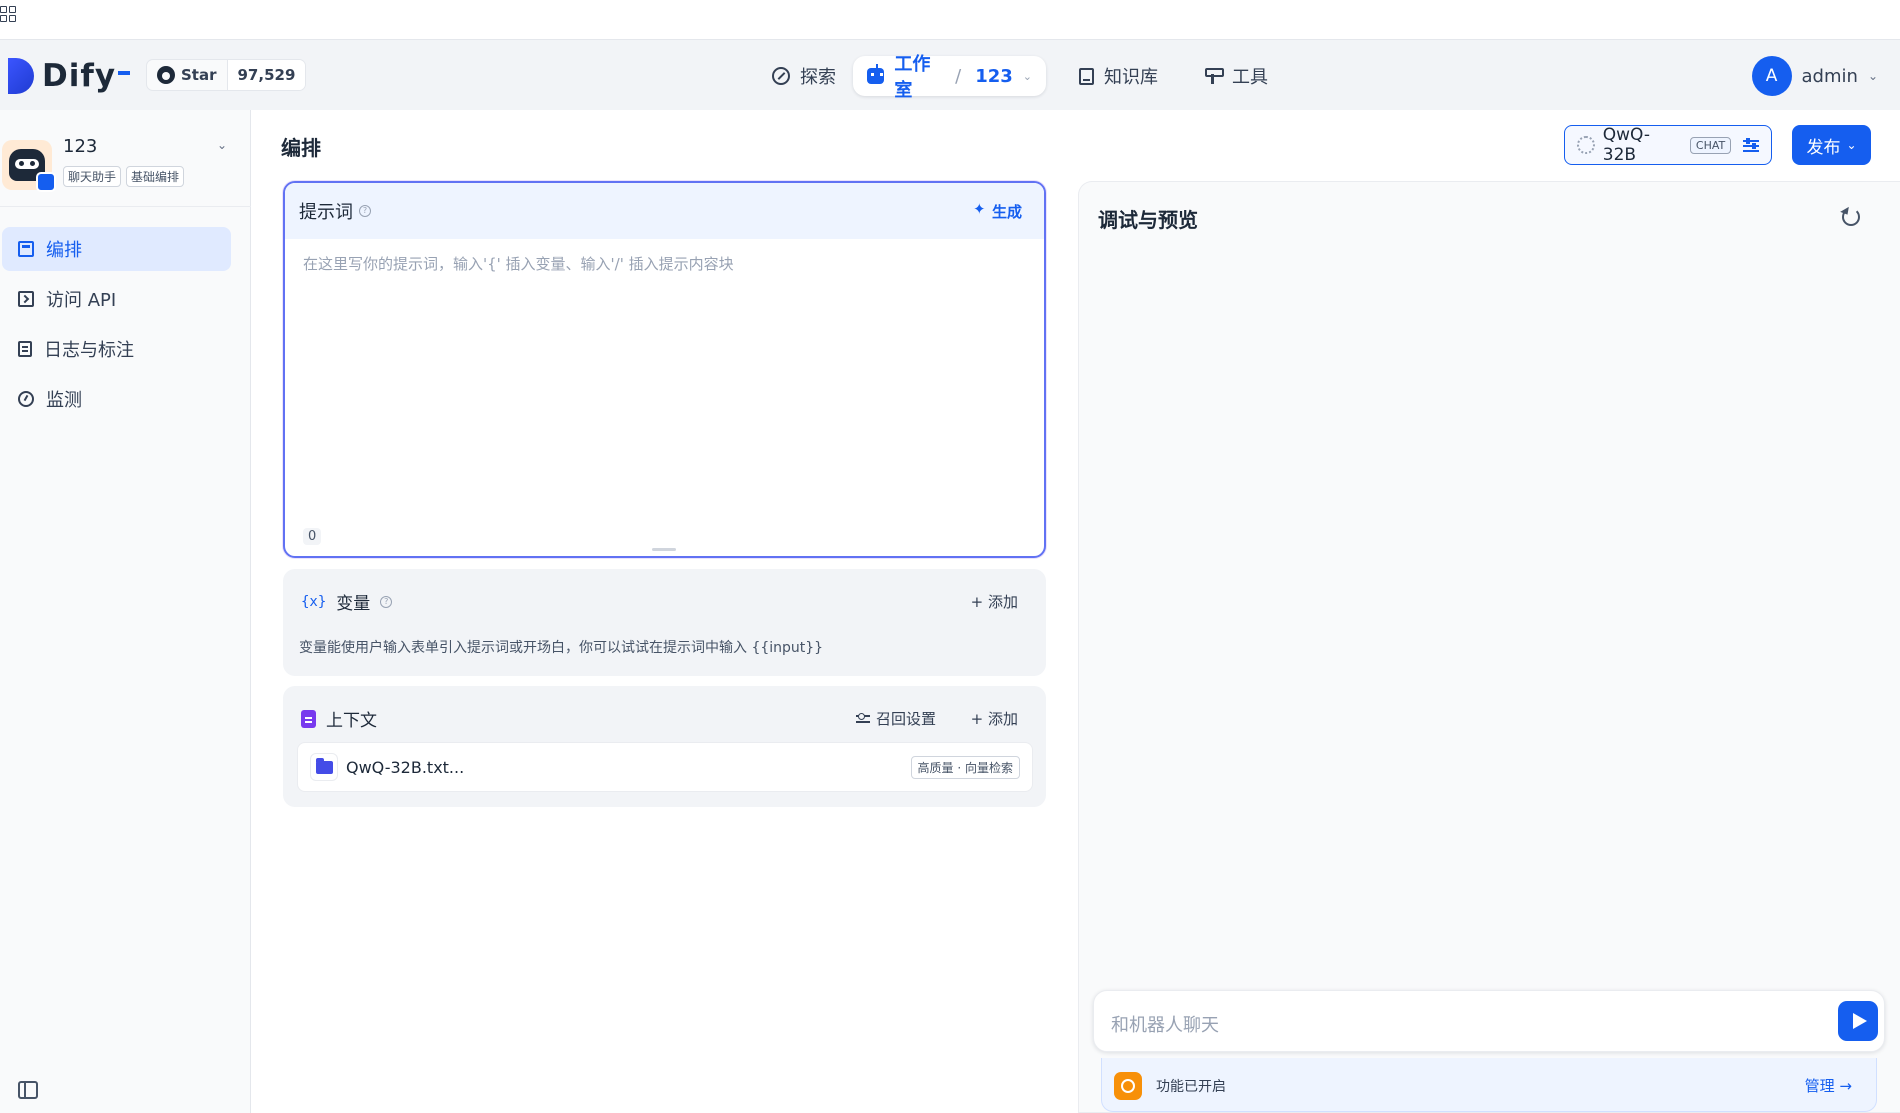 This screenshot has height=1113, width=1900. I want to click on debug-title: 调试与预览, so click(1148, 220).